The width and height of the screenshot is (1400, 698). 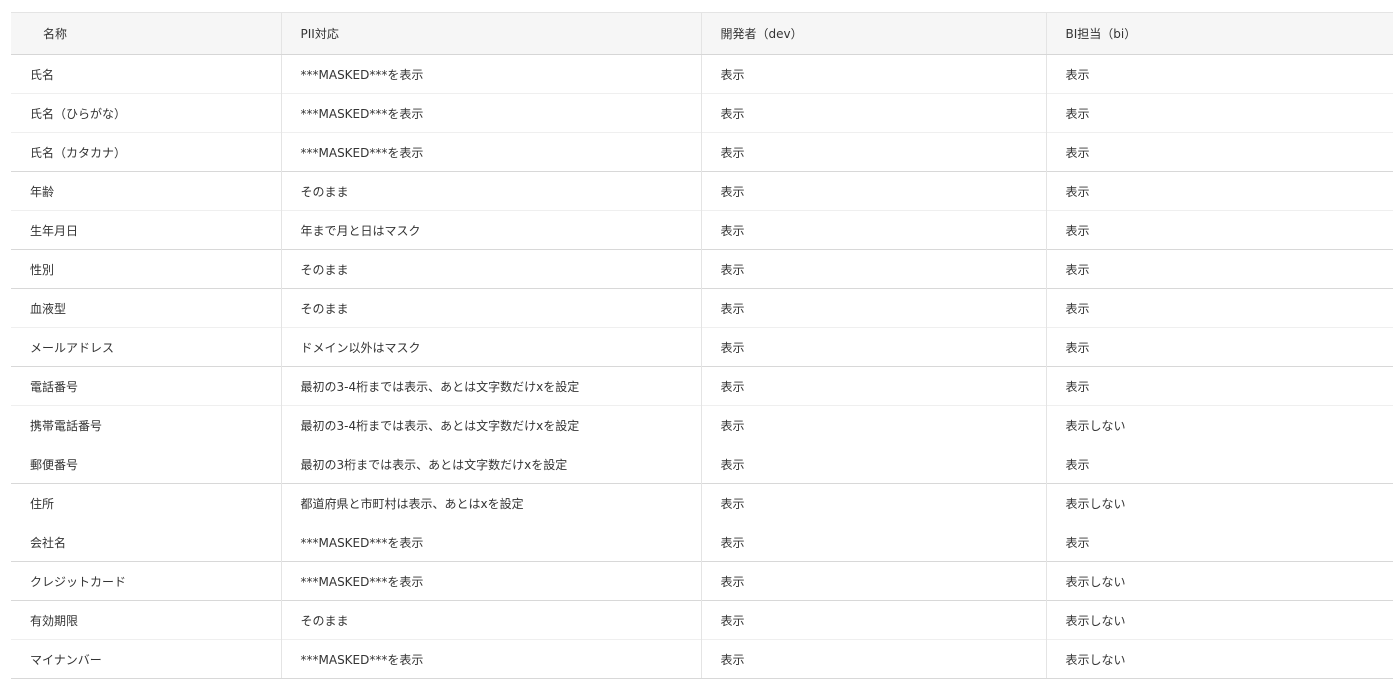 What do you see at coordinates (146, 581) in the screenshot?
I see `cell-name: クレジットカード` at bounding box center [146, 581].